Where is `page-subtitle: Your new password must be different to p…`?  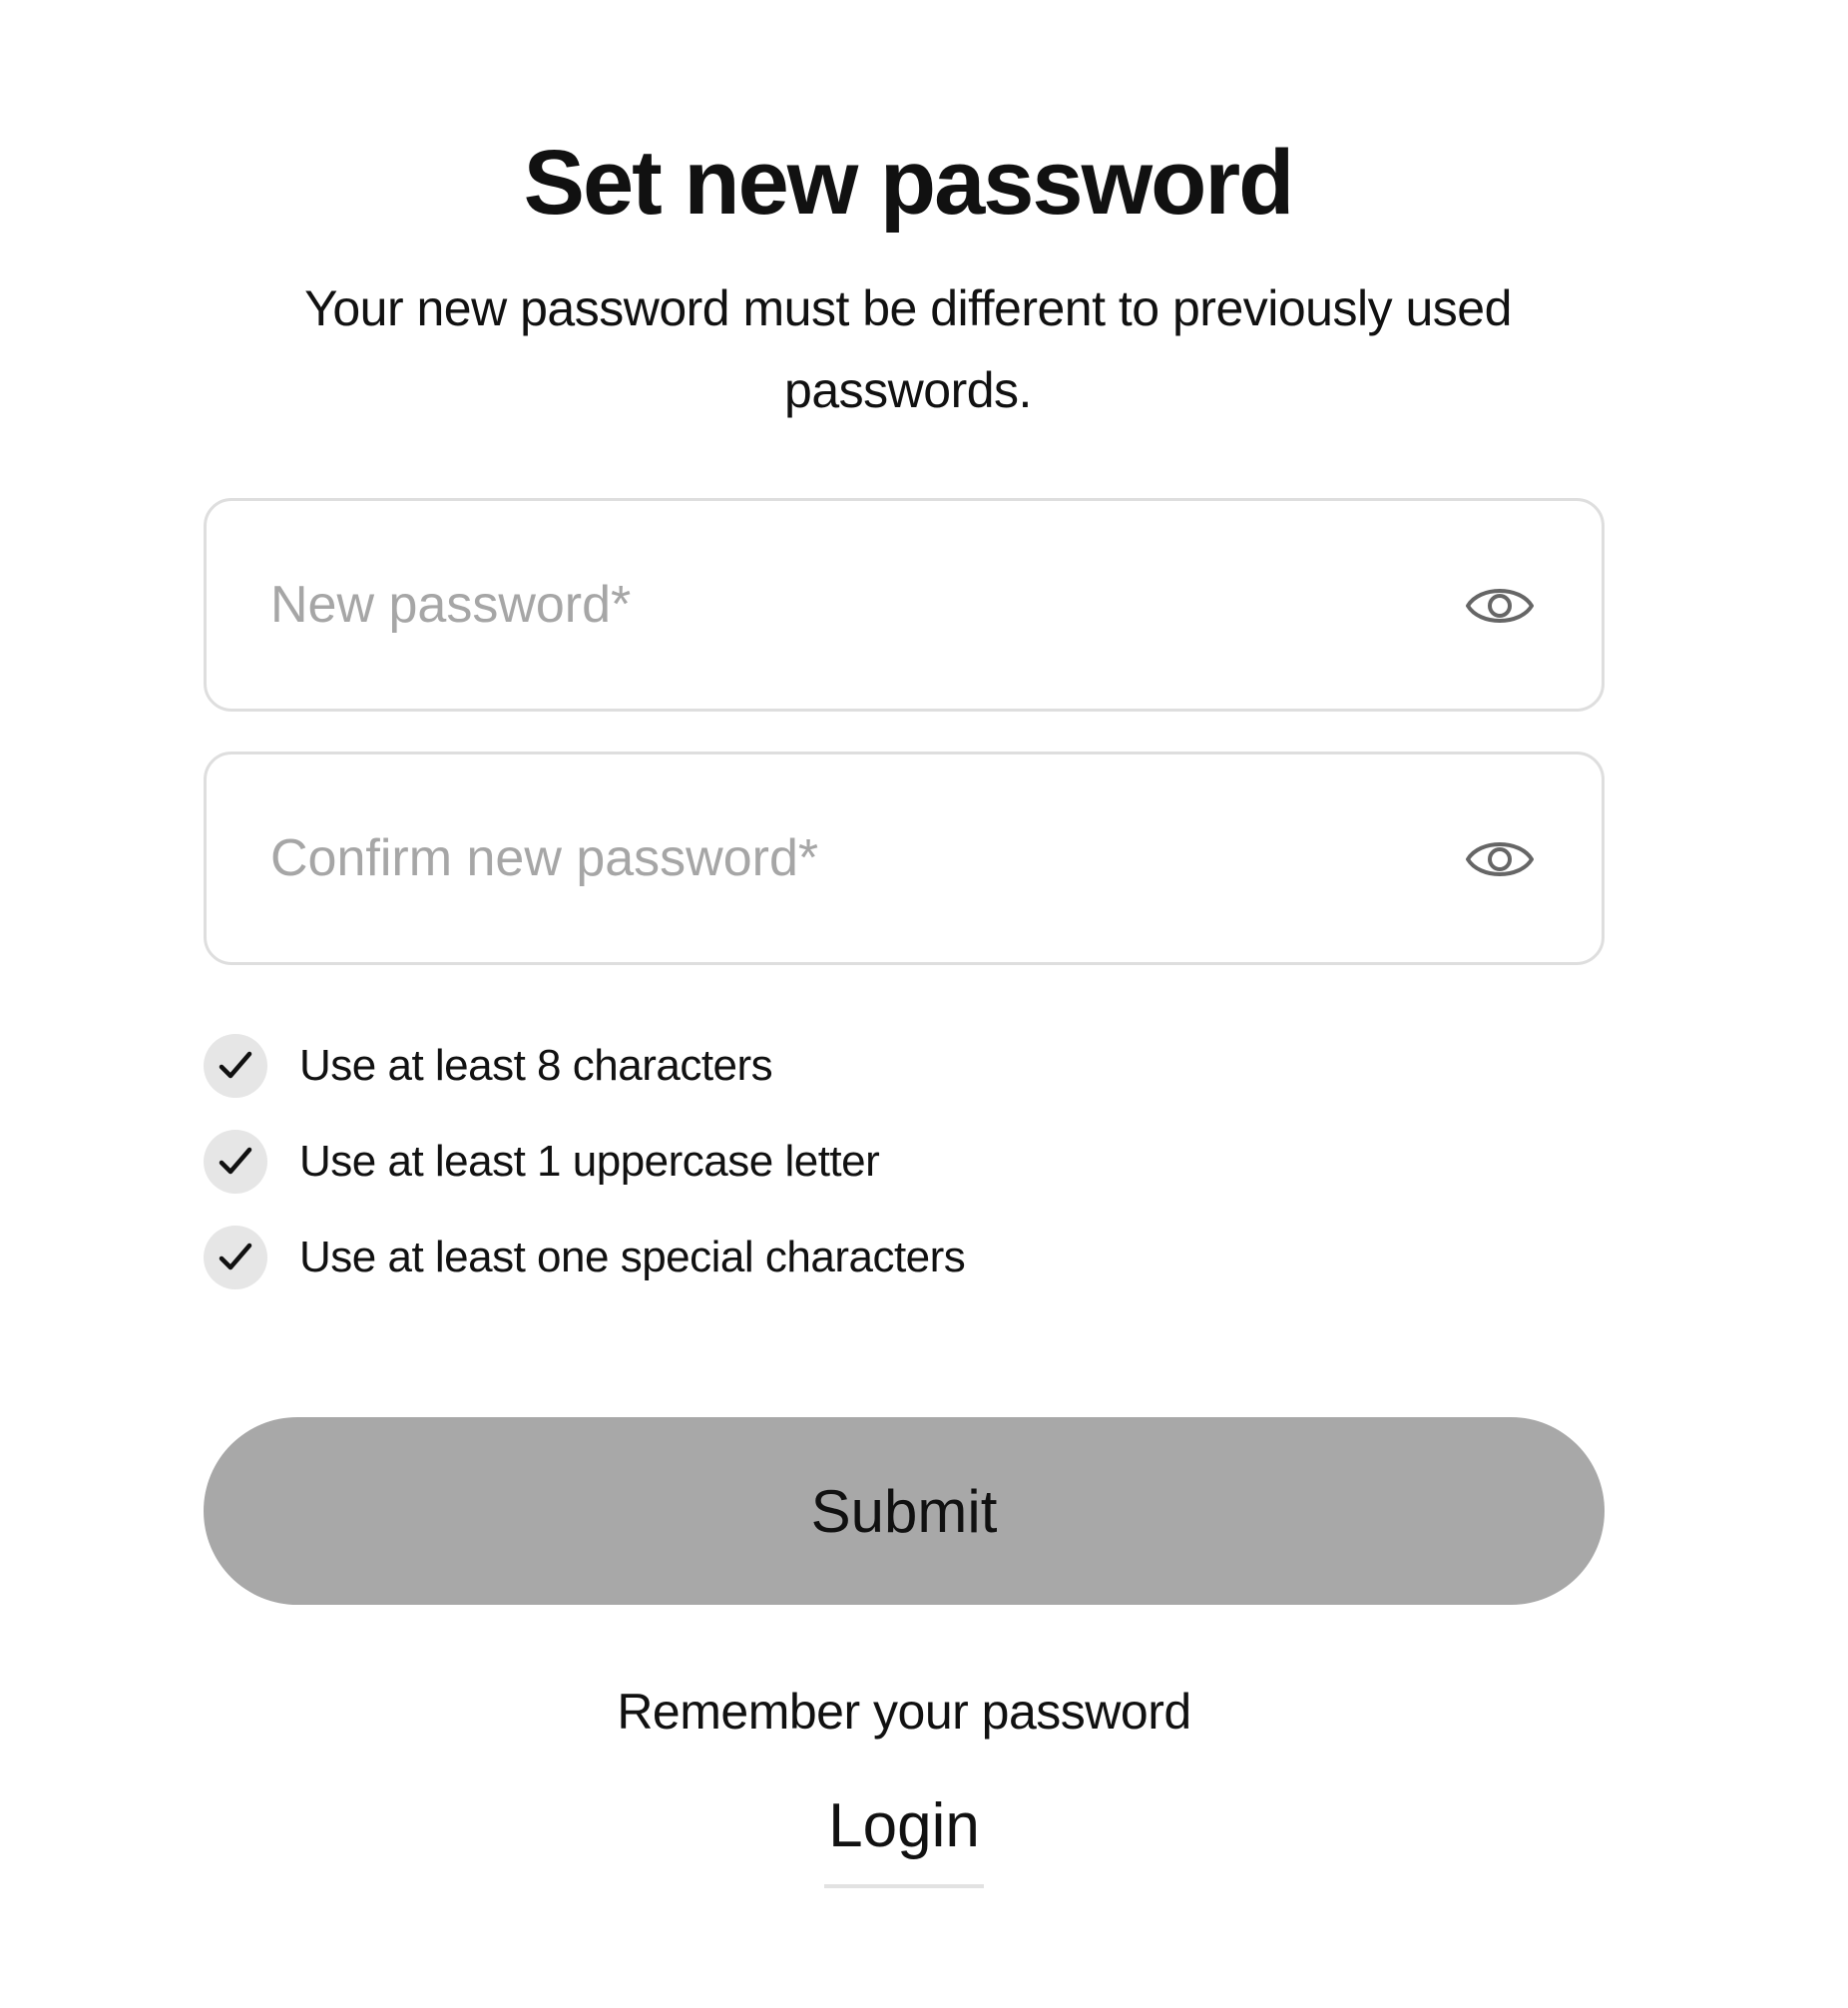 page-subtitle: Your new password must be different to p… is located at coordinates (908, 349).